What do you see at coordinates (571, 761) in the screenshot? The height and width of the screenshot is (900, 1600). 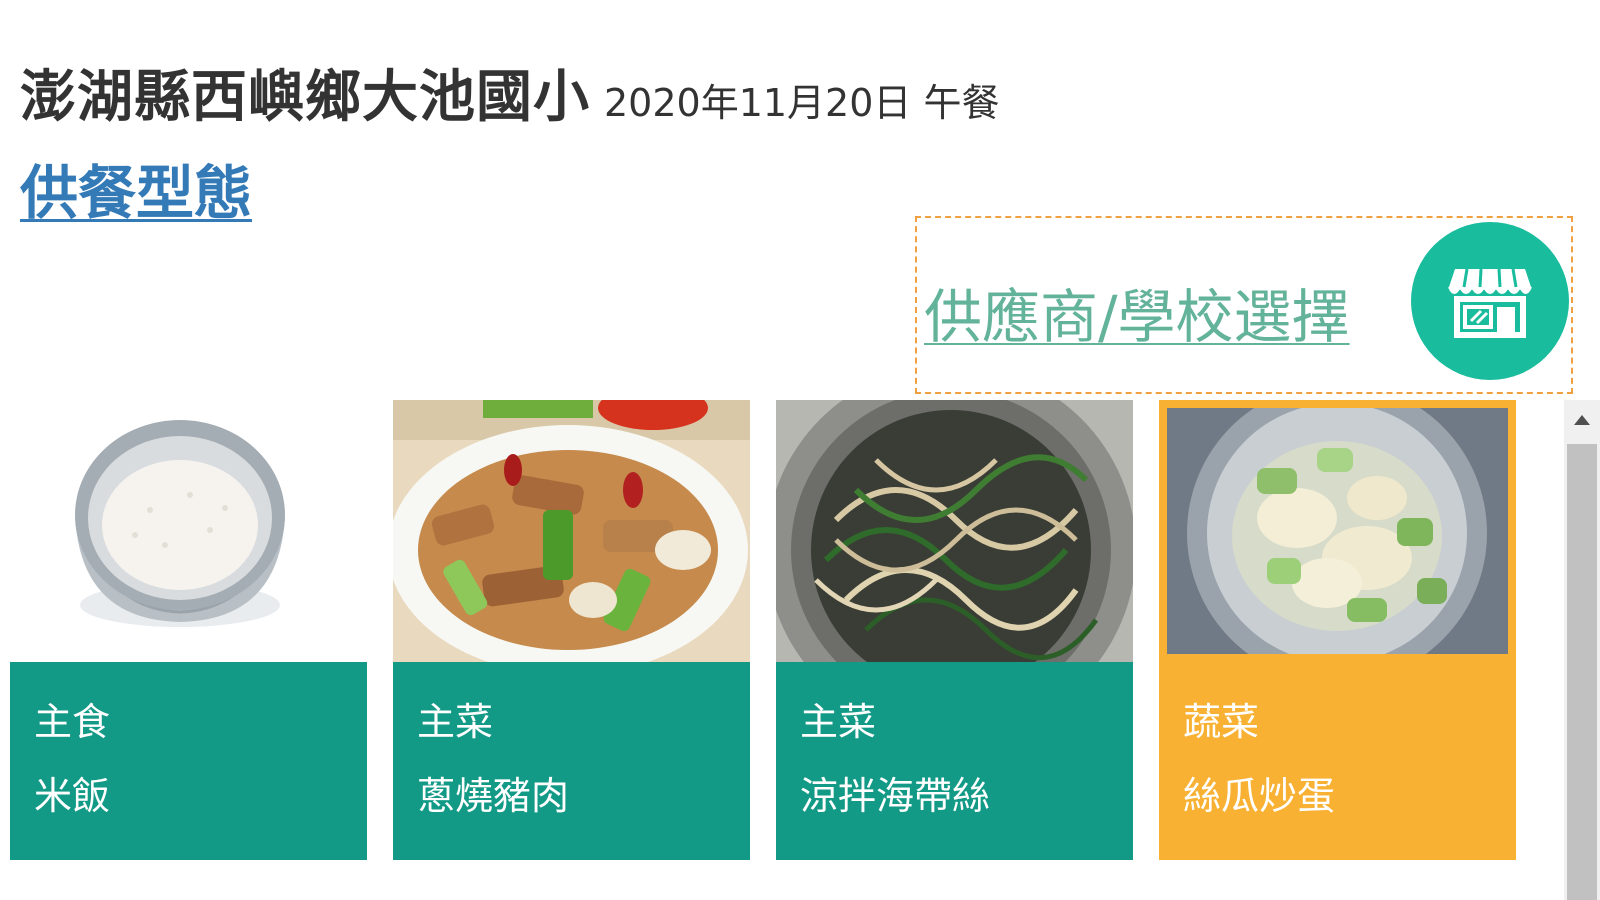 I see `dish-label: 主菜 蔥燒豬肉` at bounding box center [571, 761].